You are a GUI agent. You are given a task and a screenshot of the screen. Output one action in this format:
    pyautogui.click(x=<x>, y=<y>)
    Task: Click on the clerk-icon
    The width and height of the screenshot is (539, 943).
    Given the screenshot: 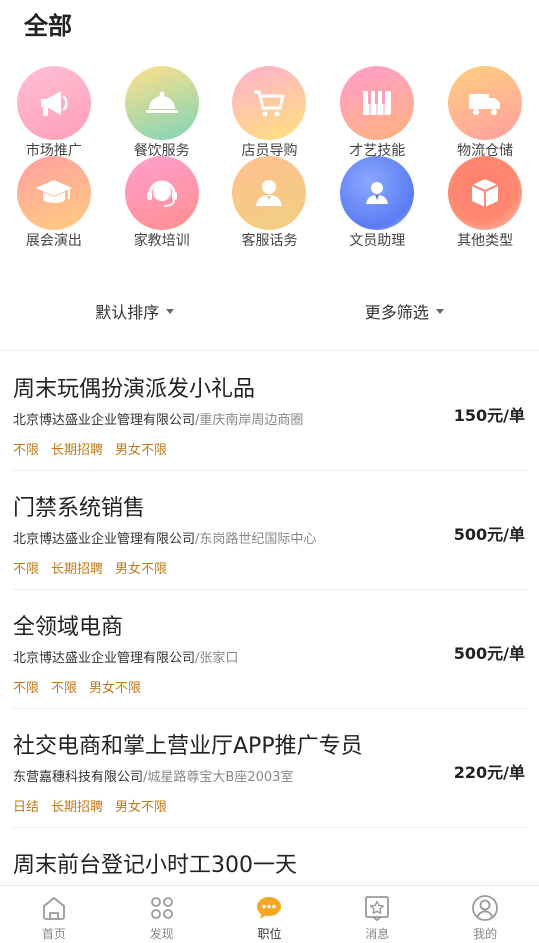 What is the action you would take?
    pyautogui.click(x=377, y=193)
    